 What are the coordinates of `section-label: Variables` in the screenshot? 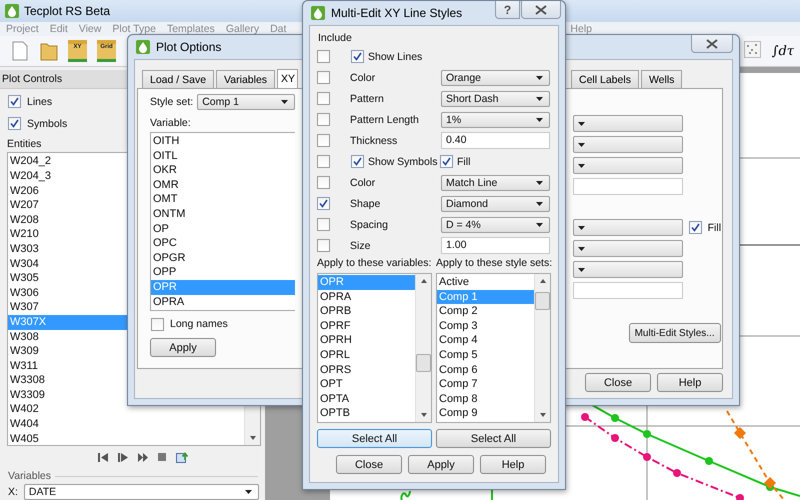 It's located at (29, 476).